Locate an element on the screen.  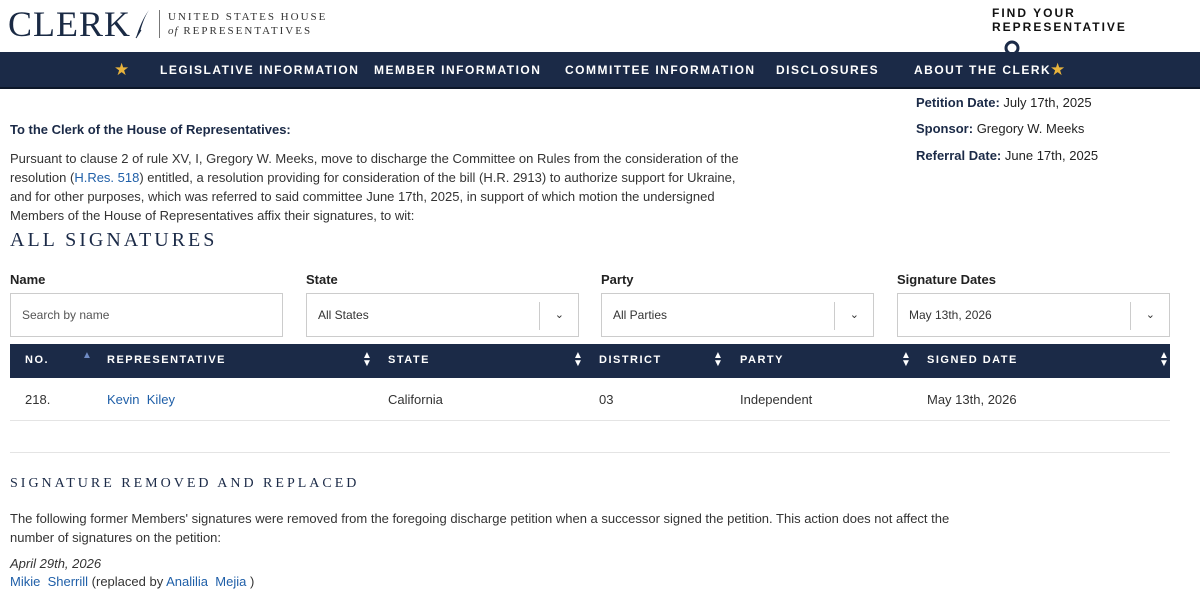
signature-dates-select: May 13th, 2026 ⌄ is located at coordinates (1033, 315).